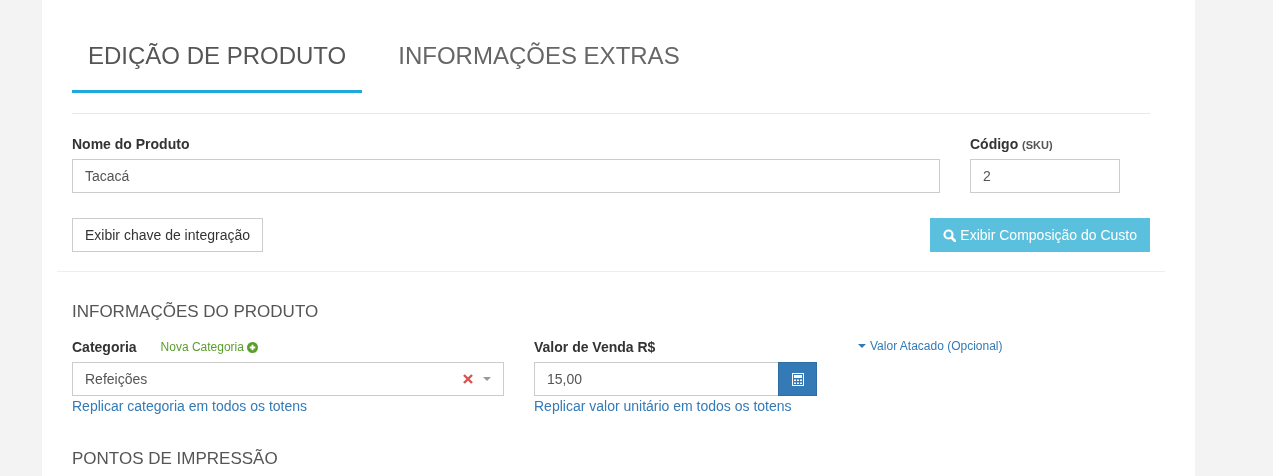 Image resolution: width=1273 pixels, height=476 pixels. I want to click on field-label: Código (SKU), so click(1012, 144).